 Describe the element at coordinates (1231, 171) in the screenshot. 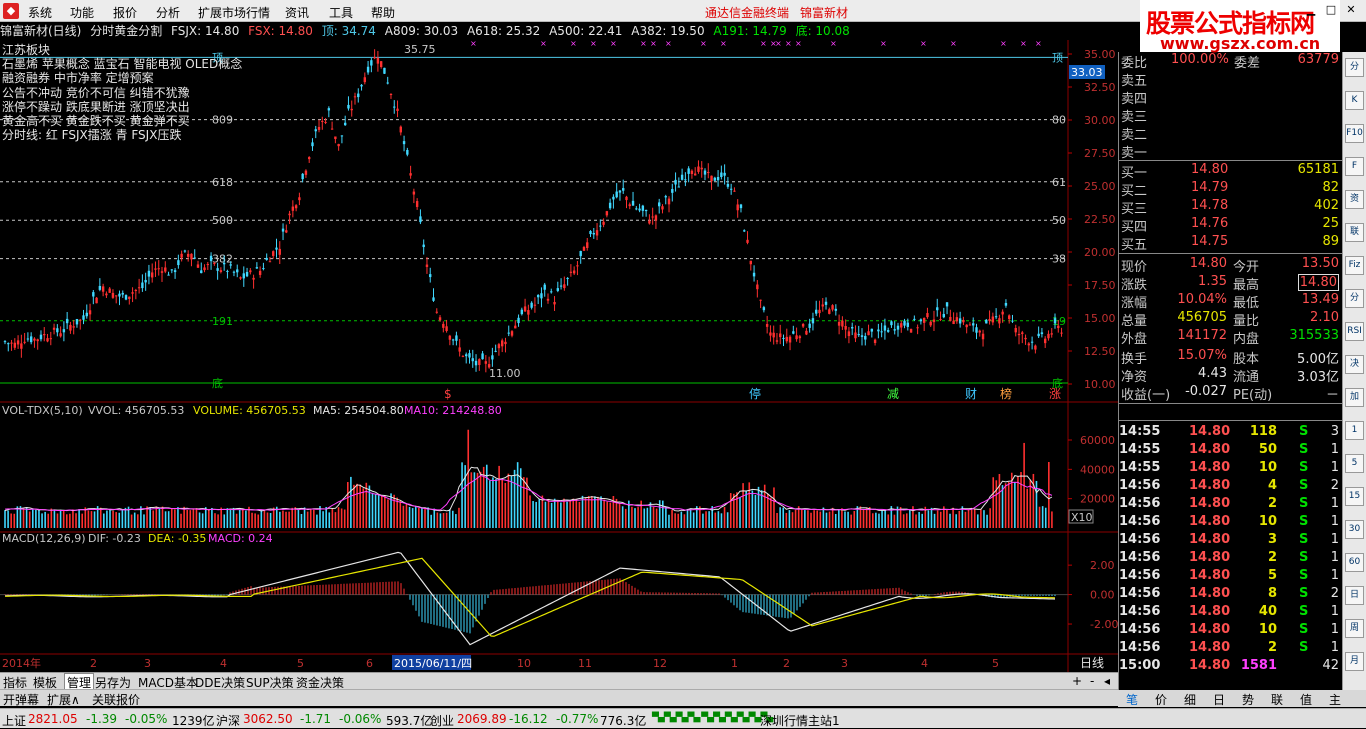

I see `buy-row: 买一 14.80 65181` at that location.